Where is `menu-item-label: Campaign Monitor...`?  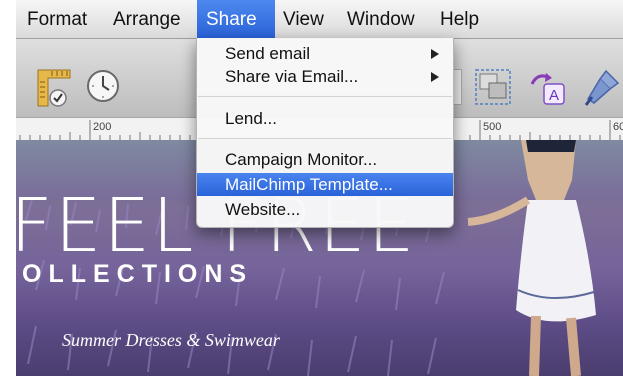 menu-item-label: Campaign Monitor... is located at coordinates (301, 159).